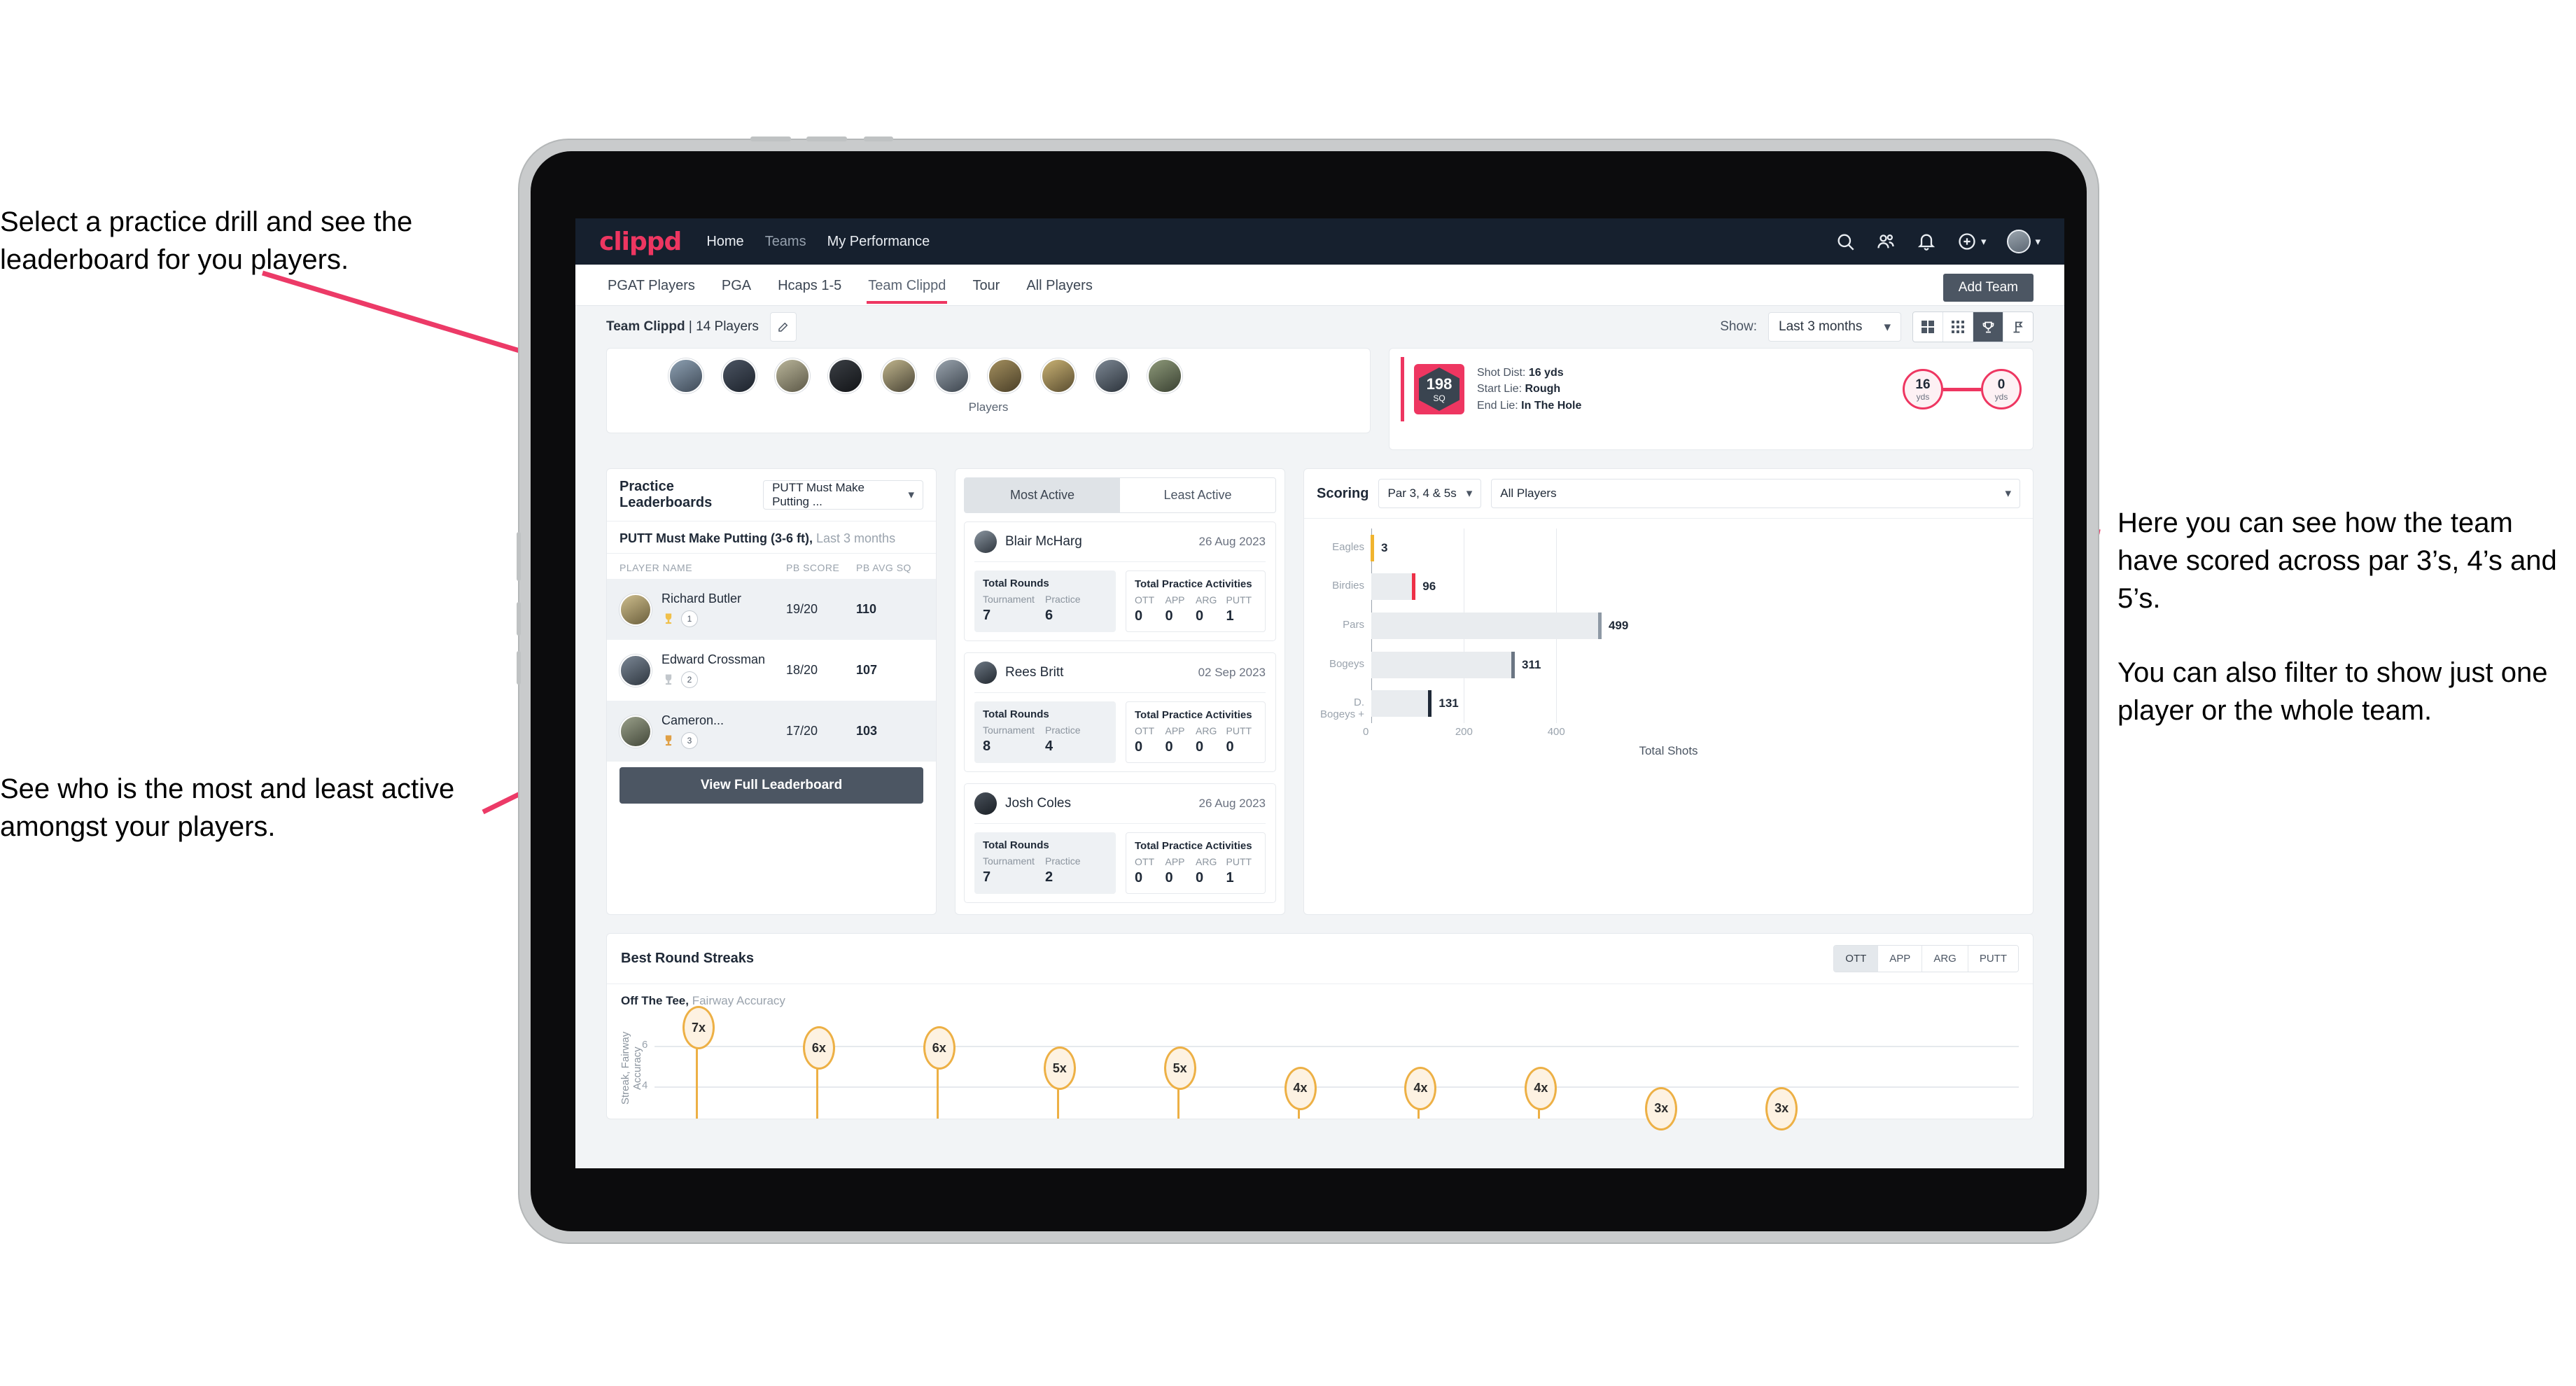 The image size is (2576, 1386). Describe the element at coordinates (1193, 584) in the screenshot. I see `total-practice-title: Total Practice Activities` at that location.